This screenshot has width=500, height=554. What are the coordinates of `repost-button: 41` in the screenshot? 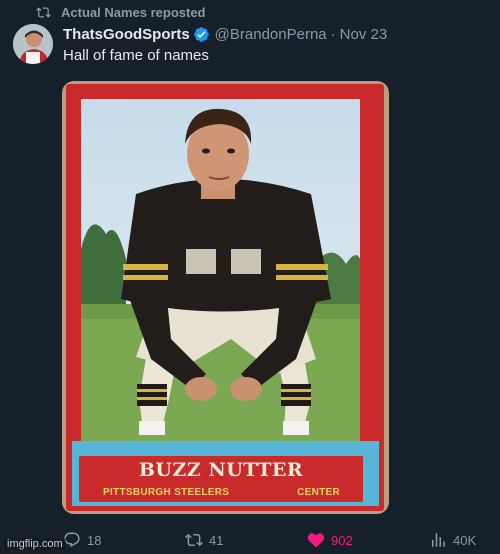 It's located at (204, 540).